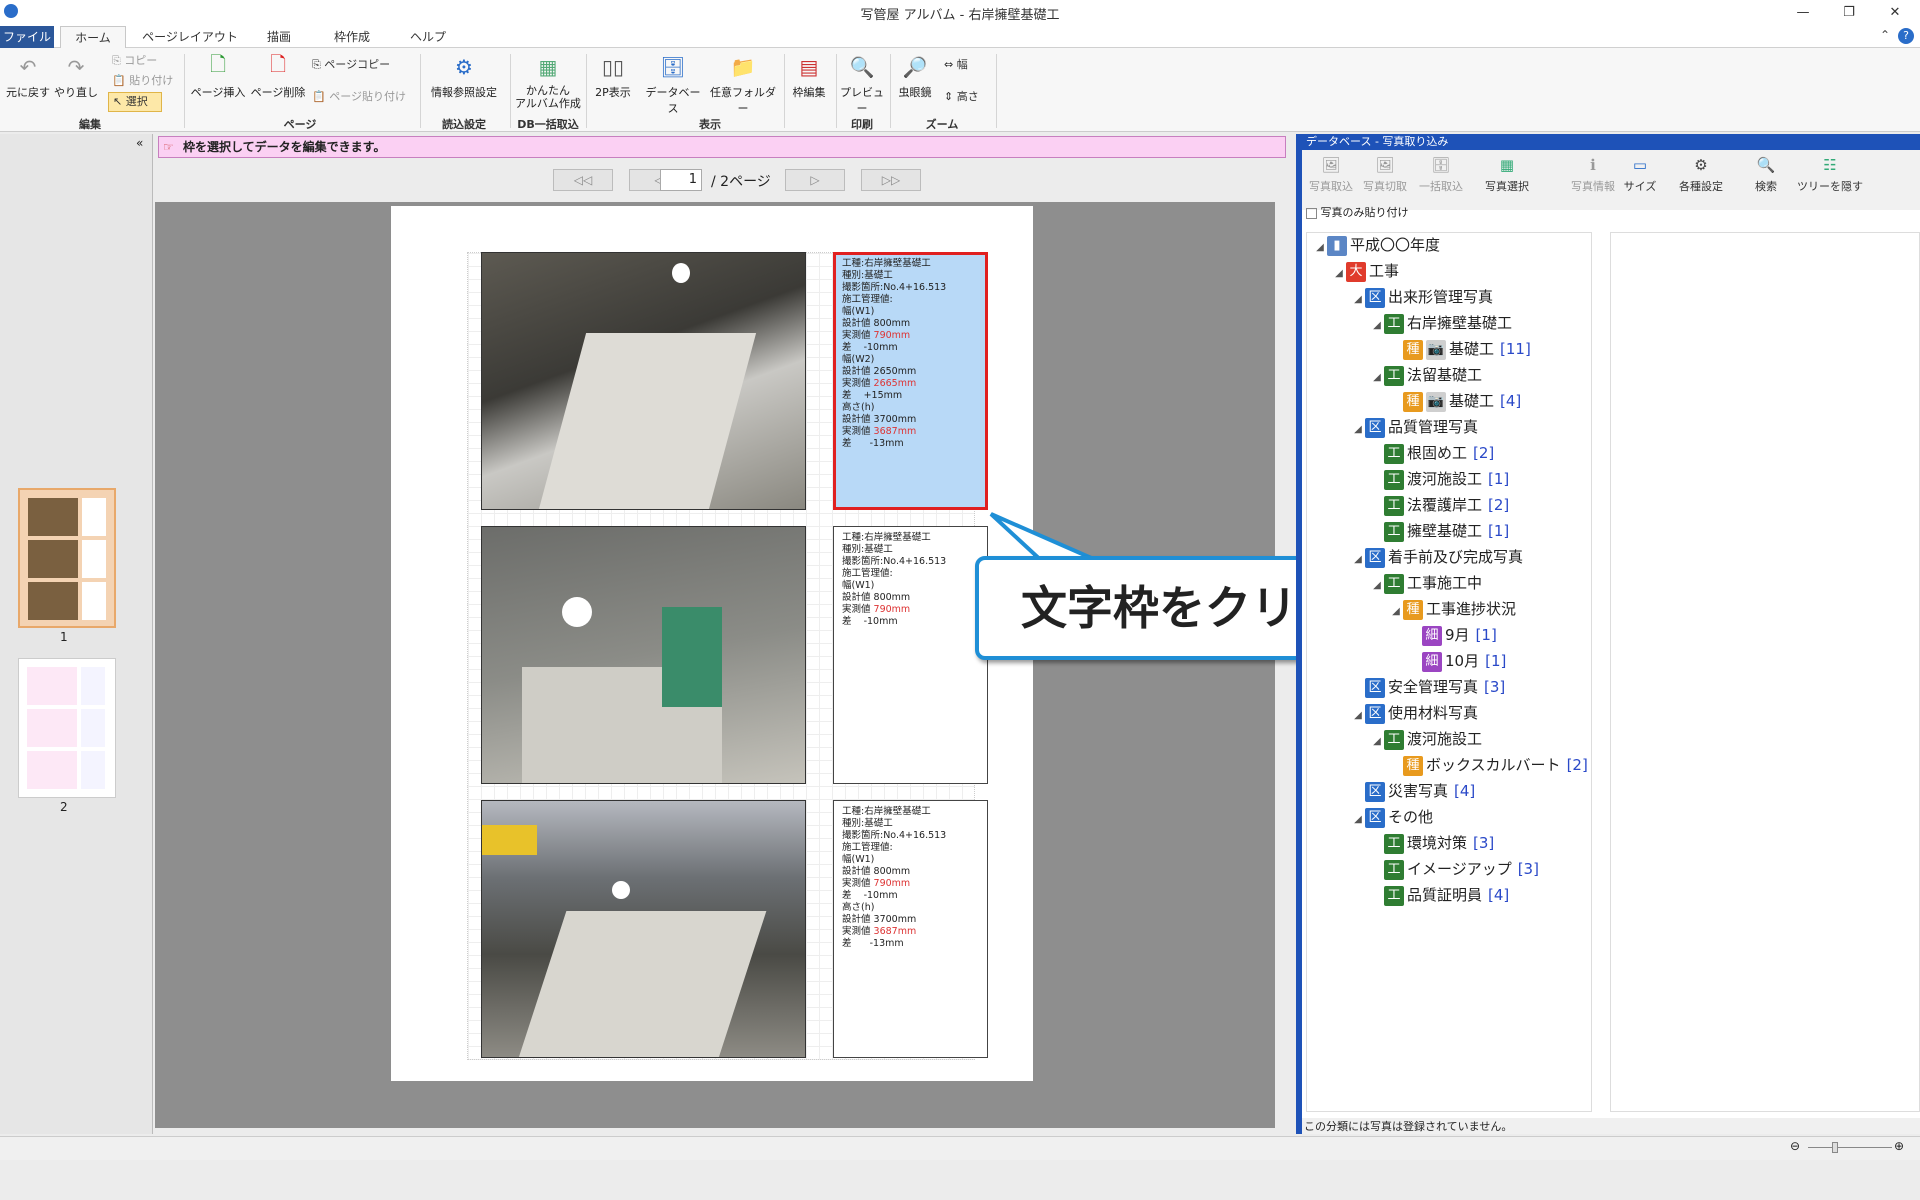 The height and width of the screenshot is (1200, 1920). What do you see at coordinates (815, 180) in the screenshot?
I see `next-page-button: ▷` at bounding box center [815, 180].